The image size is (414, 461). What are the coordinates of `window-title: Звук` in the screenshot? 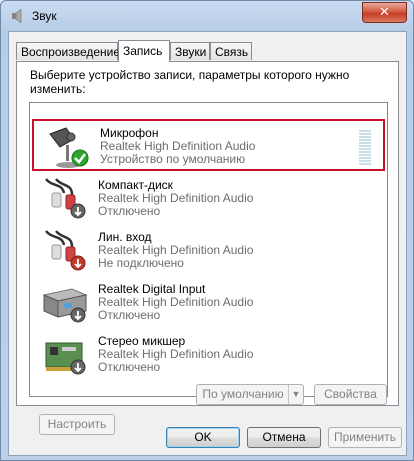 It's located at (44, 16).